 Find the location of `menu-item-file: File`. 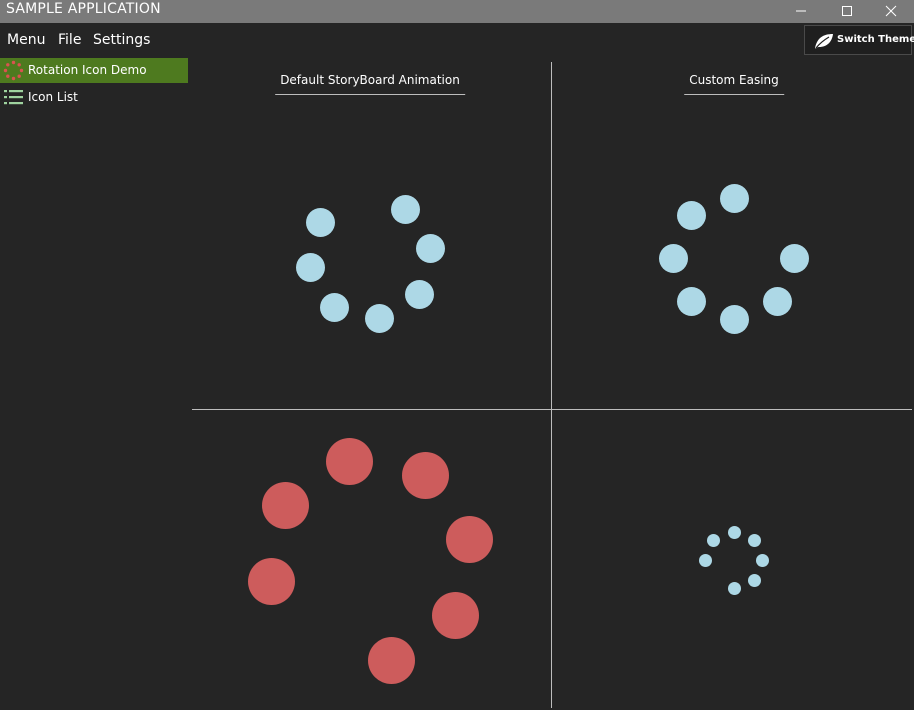

menu-item-file: File is located at coordinates (69, 40).